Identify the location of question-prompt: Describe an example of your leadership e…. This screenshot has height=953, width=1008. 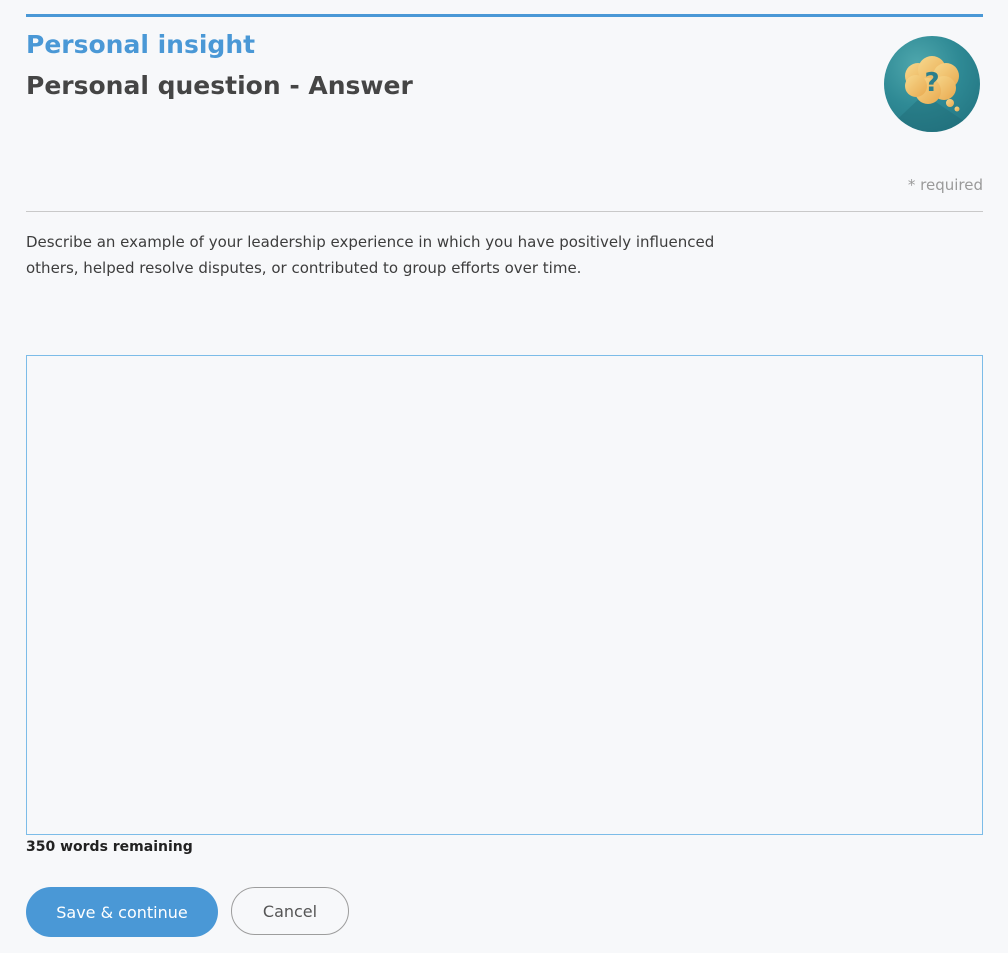
(370, 255).